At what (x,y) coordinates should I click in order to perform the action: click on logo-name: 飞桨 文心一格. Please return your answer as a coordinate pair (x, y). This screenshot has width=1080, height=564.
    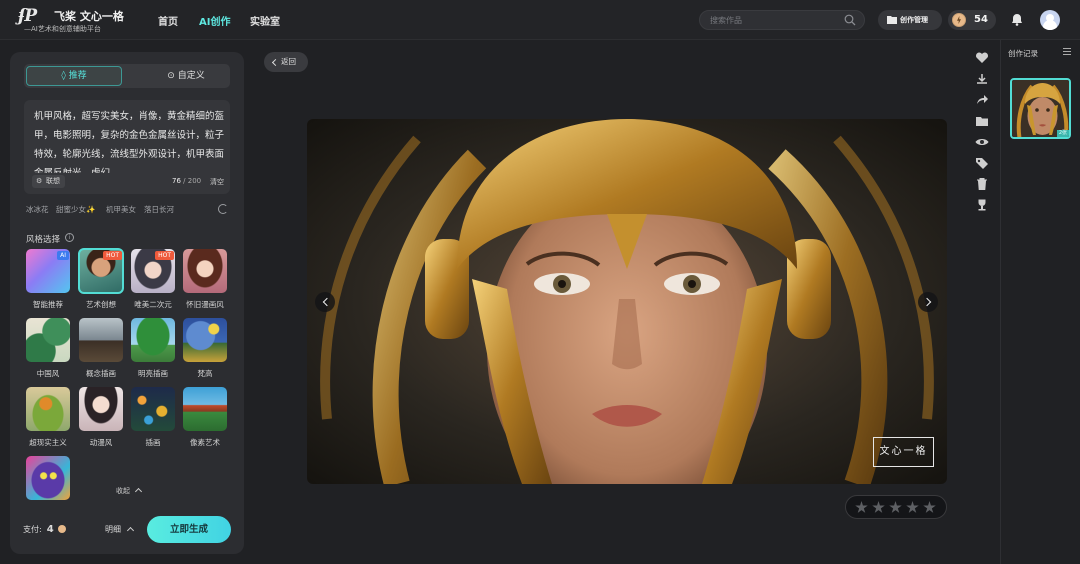
    Looking at the image, I should click on (89, 16).